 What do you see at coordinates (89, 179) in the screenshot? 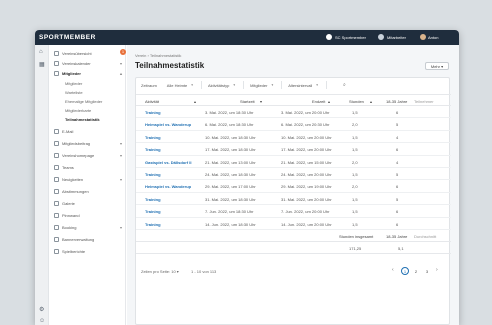
I see `sidebar-item-news: Neuigkeiten ▾` at bounding box center [89, 179].